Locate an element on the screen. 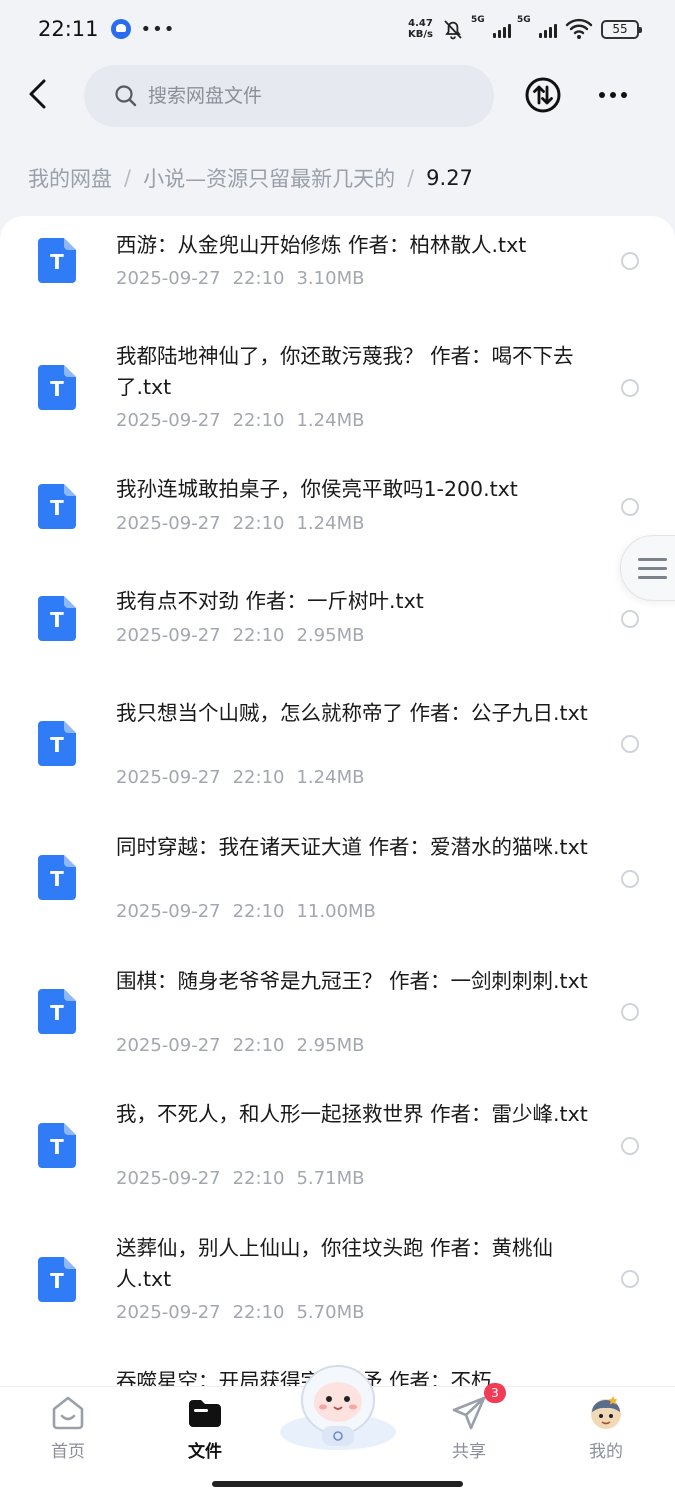 The height and width of the screenshot is (1500, 675). sim2-label: 5G is located at coordinates (524, 20).